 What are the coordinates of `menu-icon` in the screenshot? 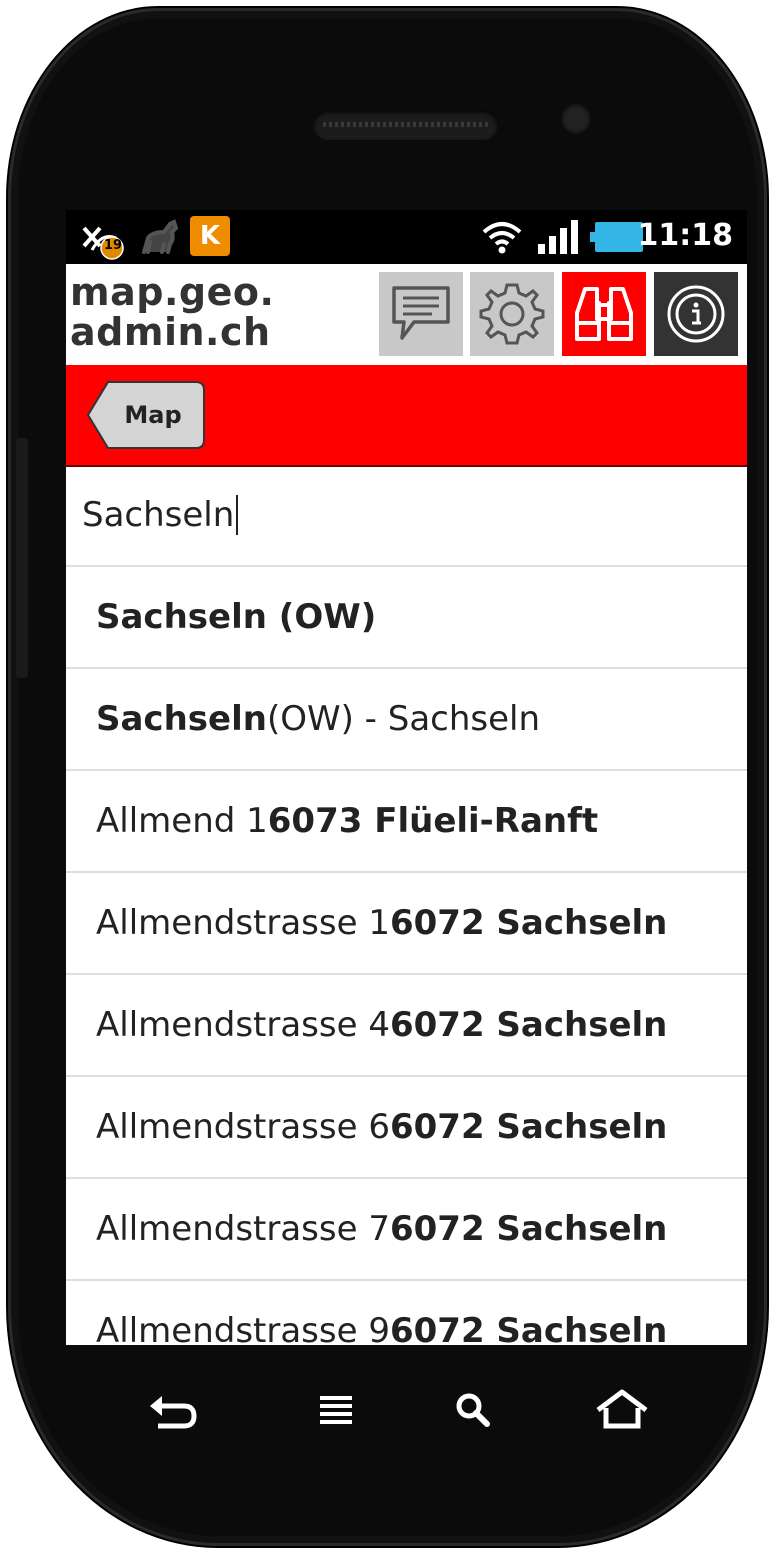 It's located at (336, 1410).